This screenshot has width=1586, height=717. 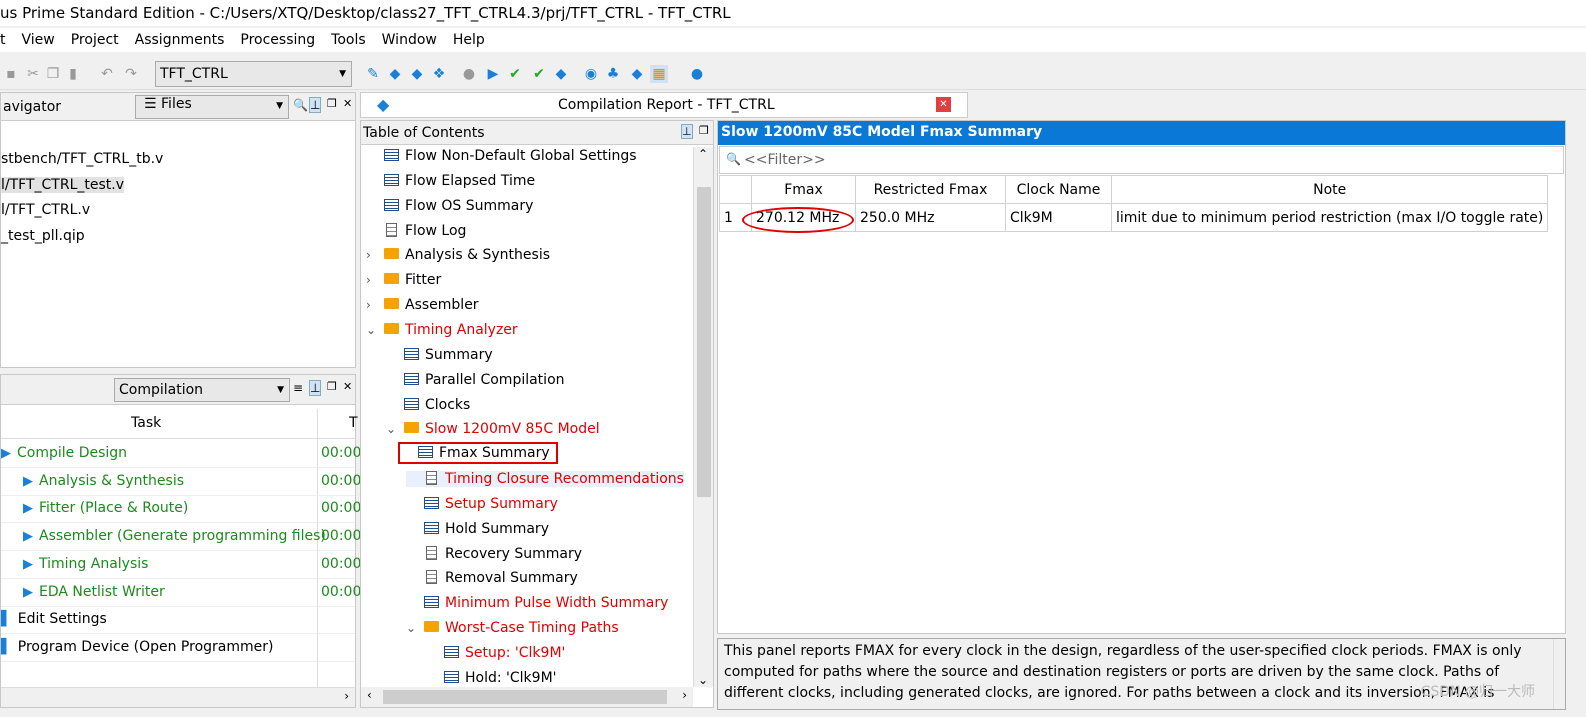 I want to click on file-item: l/TFT_CTRL.v, so click(x=45, y=210).